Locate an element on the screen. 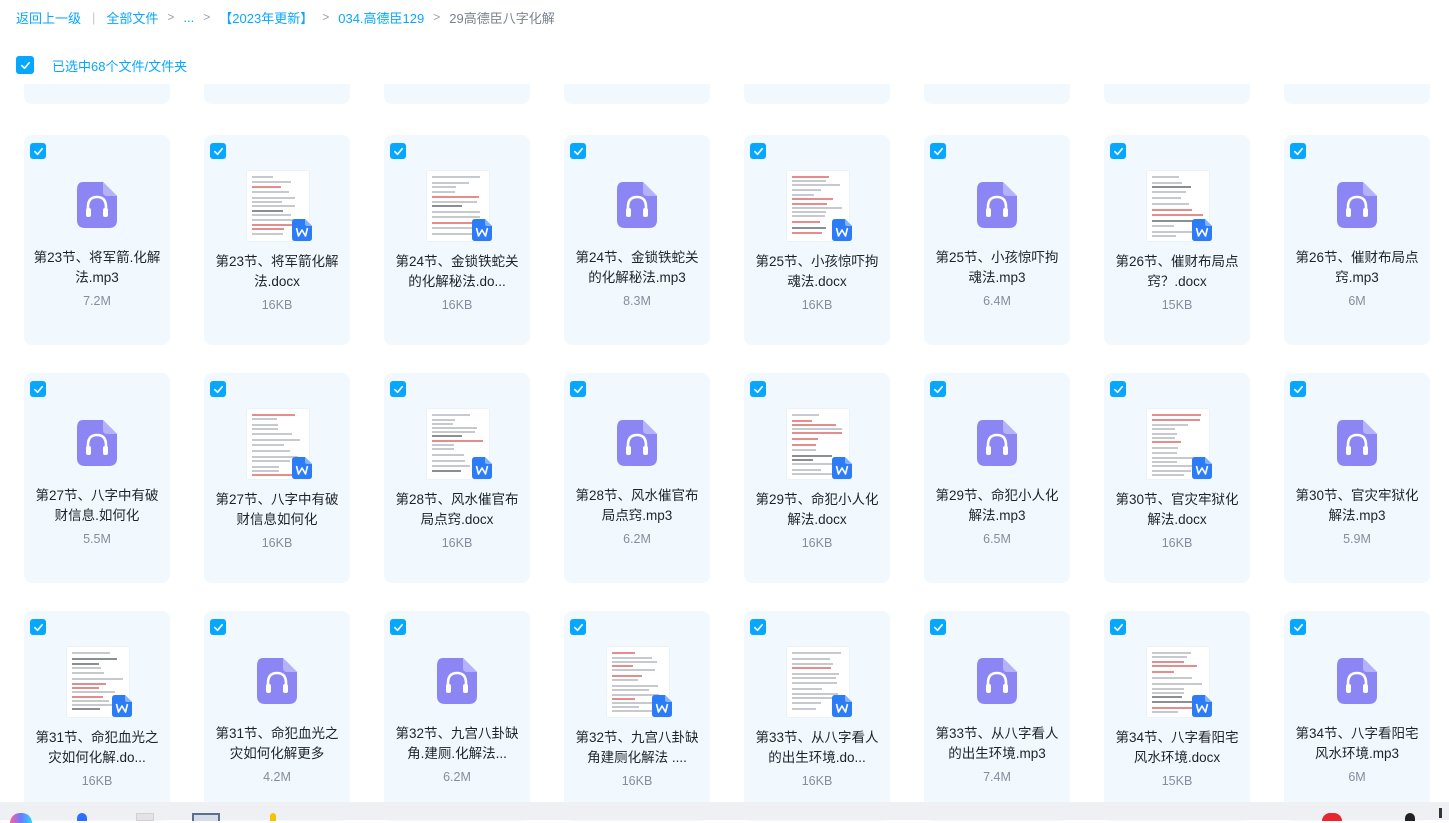 The image size is (1449, 823). file-name: 第30节、官灾牢狱化解法.mp3 is located at coordinates (1357, 506).